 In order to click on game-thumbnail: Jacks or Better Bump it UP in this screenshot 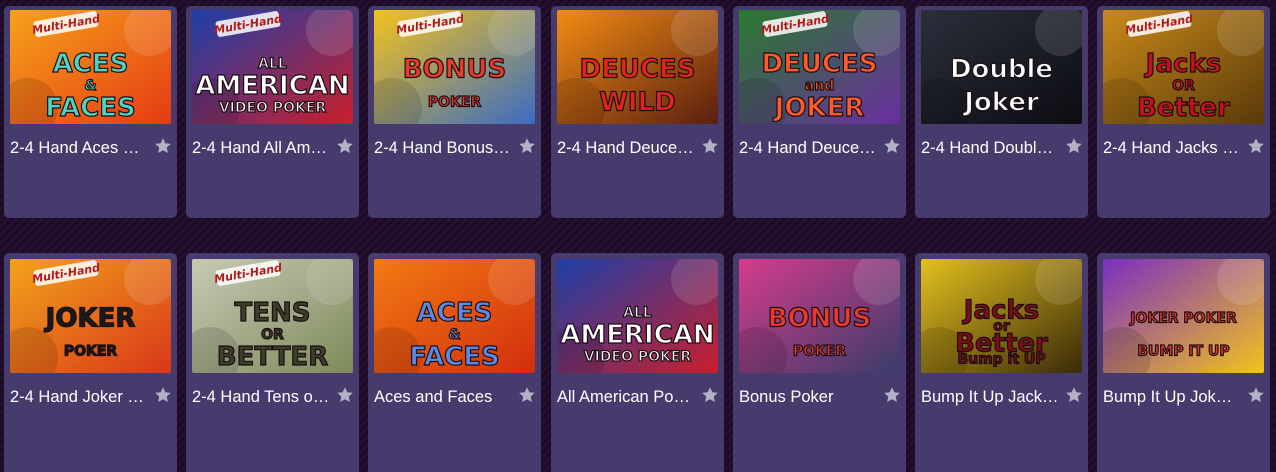, I will do `click(1001, 316)`.